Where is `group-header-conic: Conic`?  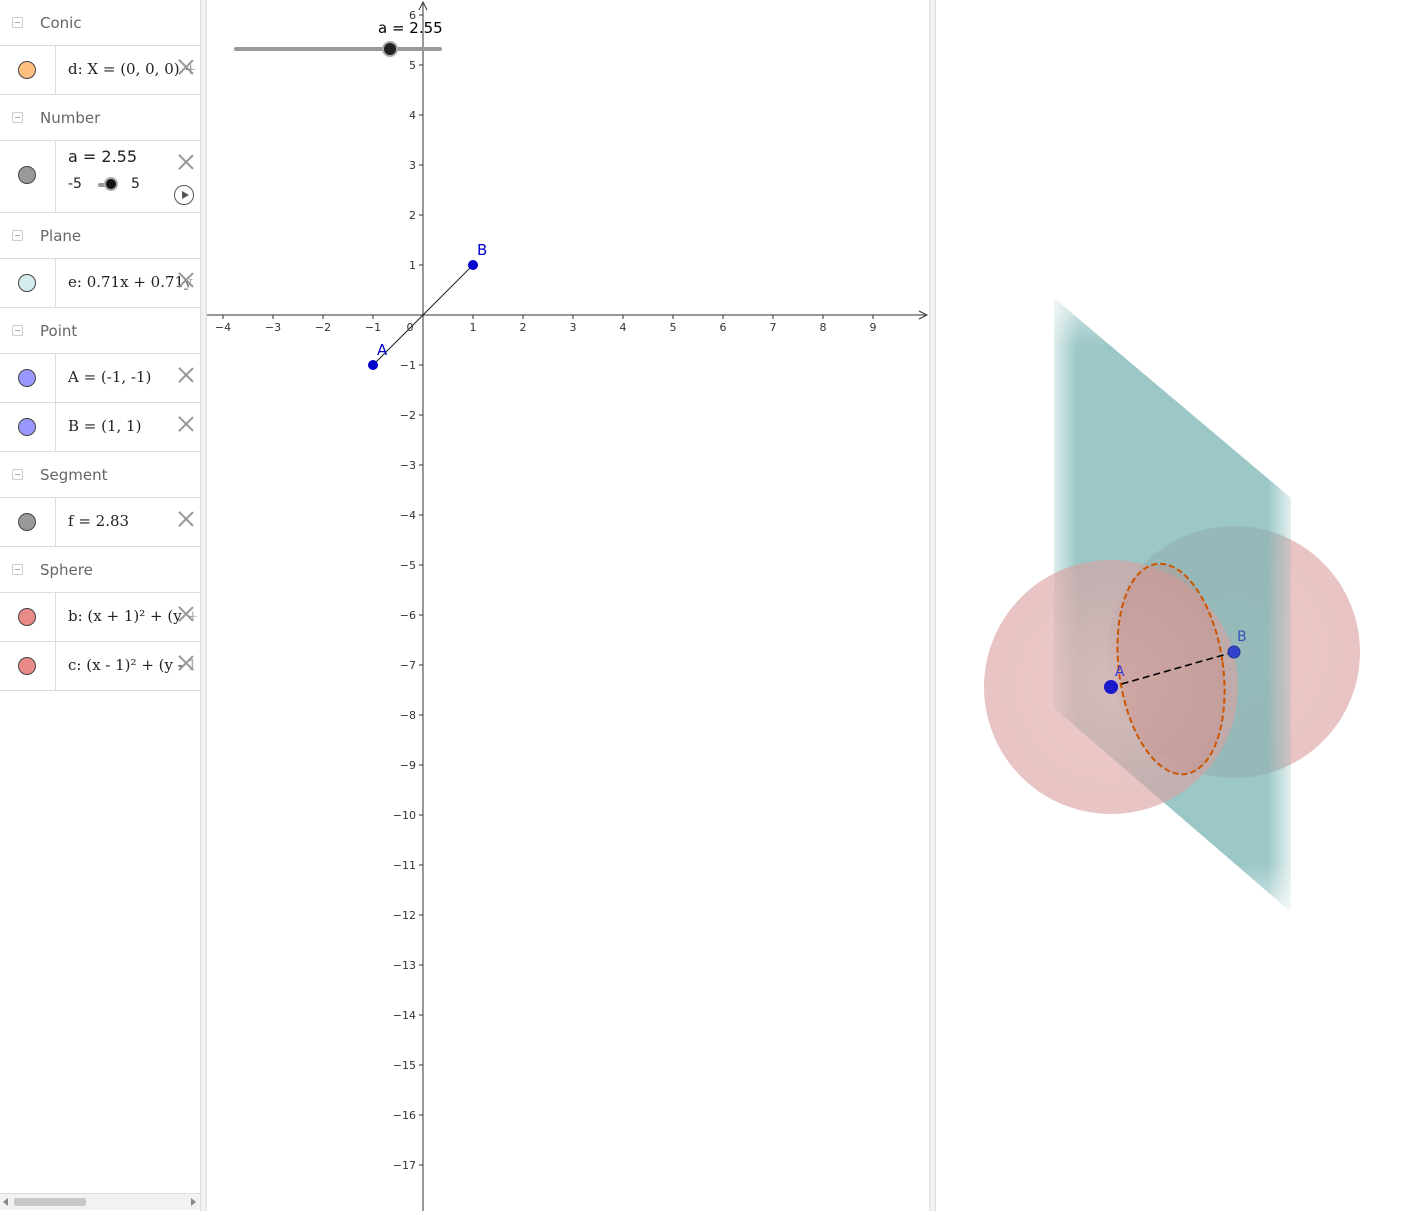 group-header-conic: Conic is located at coordinates (100, 23).